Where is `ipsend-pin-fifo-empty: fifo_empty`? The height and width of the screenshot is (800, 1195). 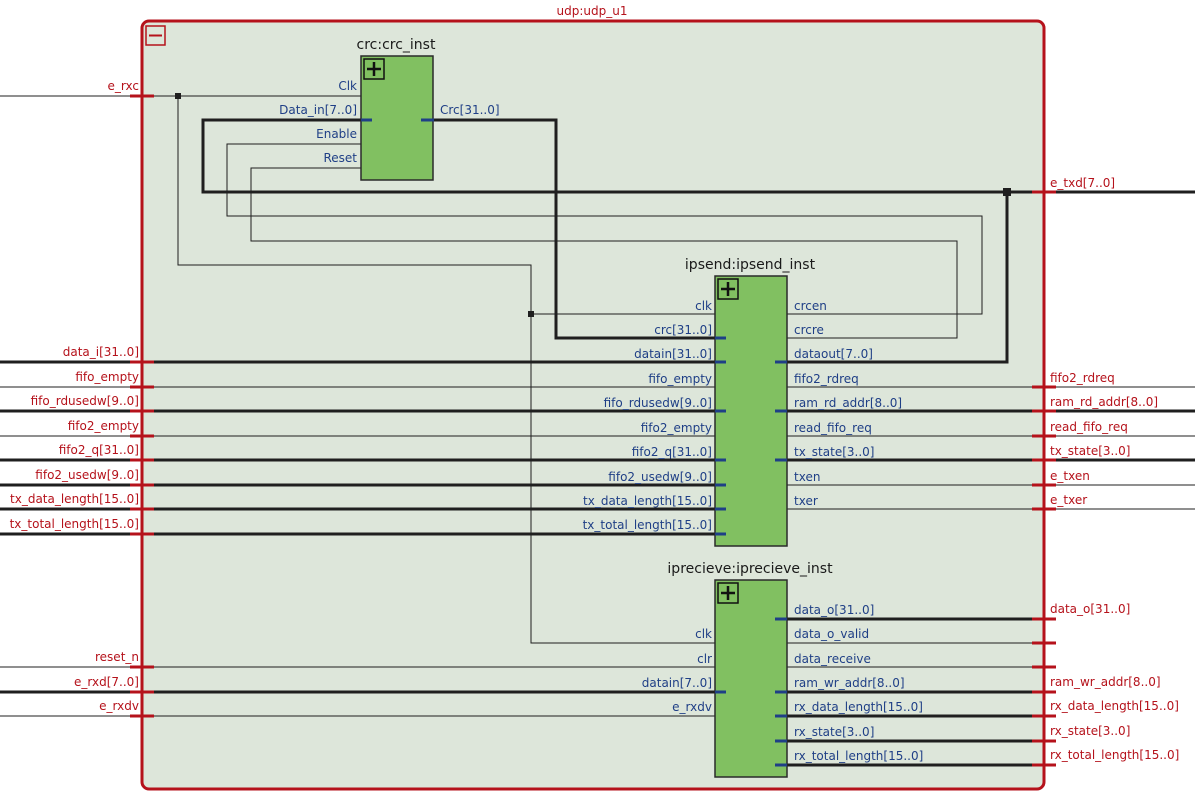 ipsend-pin-fifo-empty: fifo_empty is located at coordinates (680, 379).